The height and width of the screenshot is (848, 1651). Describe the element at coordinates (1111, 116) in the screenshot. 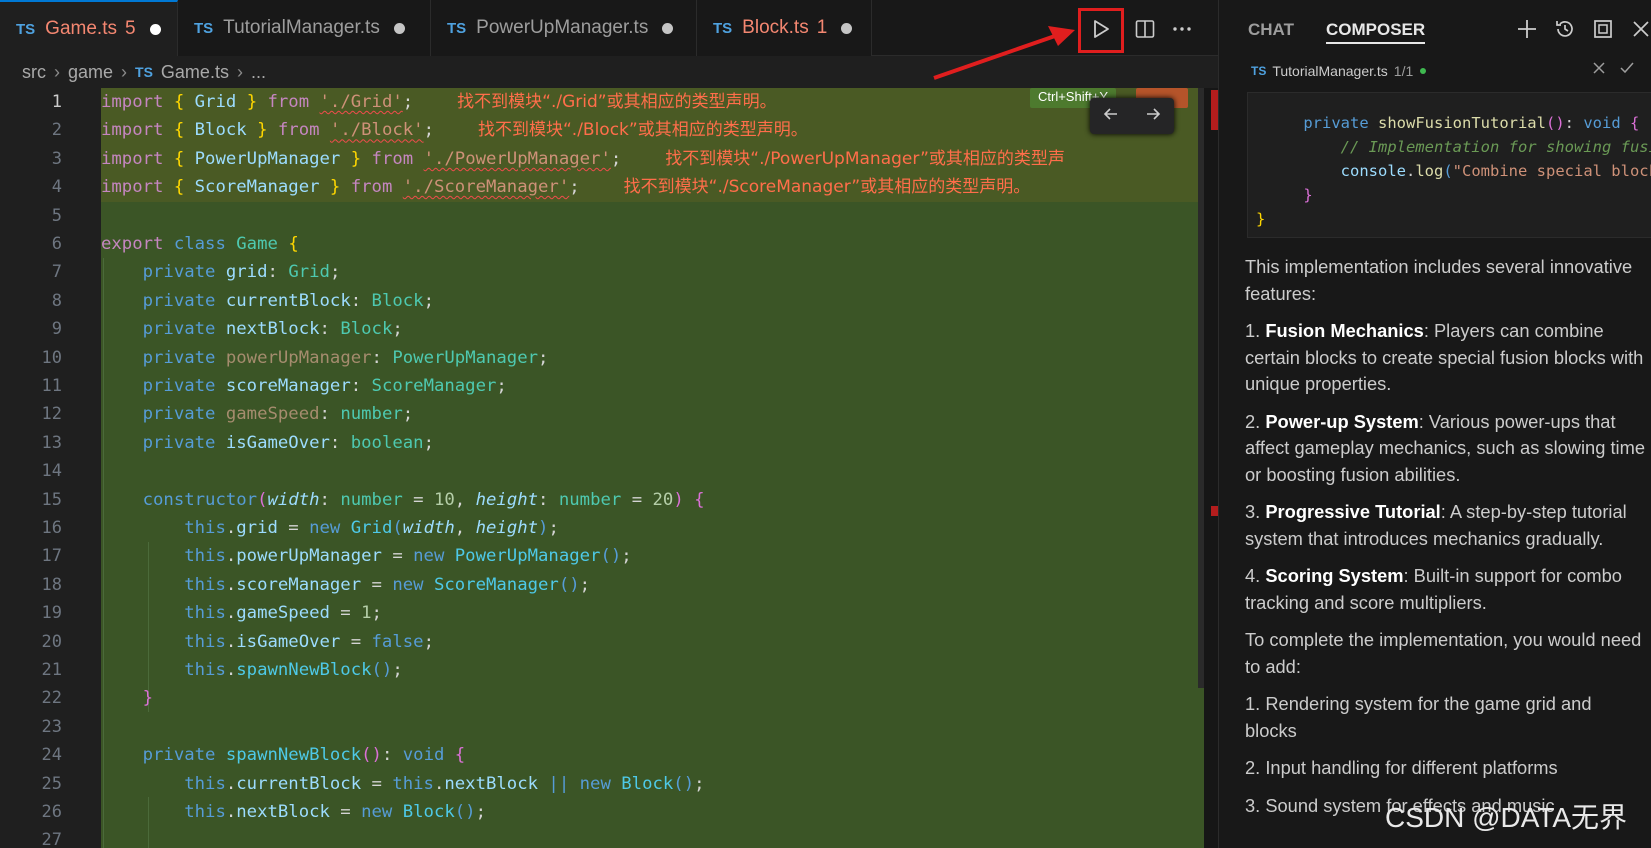

I see `arrow-left-icon` at that location.